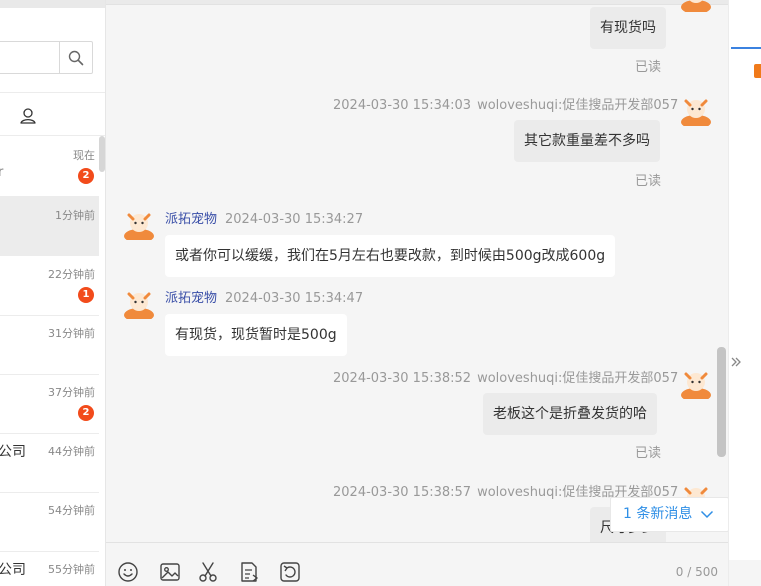 The width and height of the screenshot is (761, 586). What do you see at coordinates (52, 114) in the screenshot?
I see `sidebar-tabs` at bounding box center [52, 114].